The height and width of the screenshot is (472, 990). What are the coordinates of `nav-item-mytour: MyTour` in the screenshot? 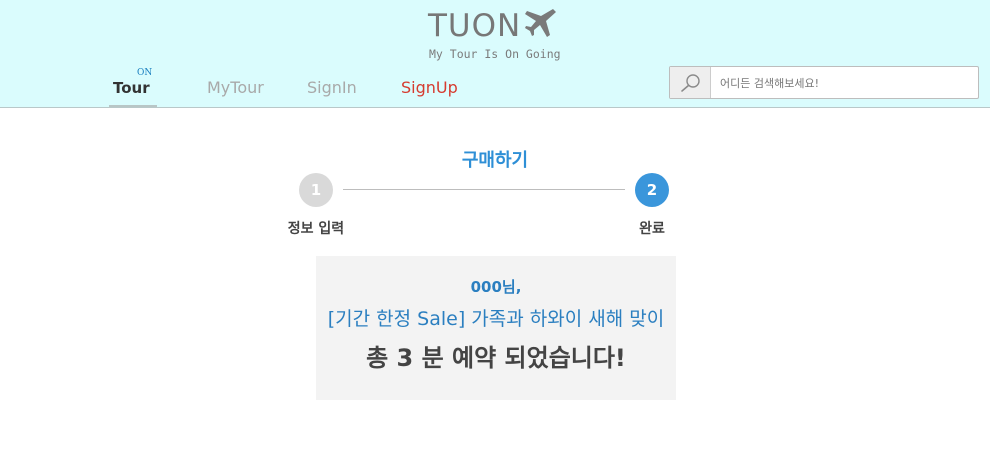 It's located at (235, 87).